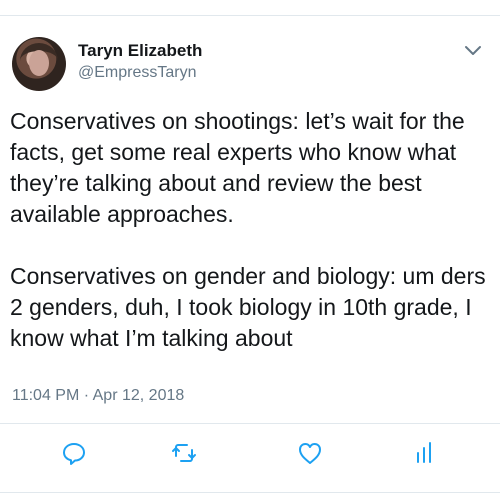  Describe the element at coordinates (98, 396) in the screenshot. I see `tweet-timestamp: 11:04 PM · Apr 12, 2018` at that location.